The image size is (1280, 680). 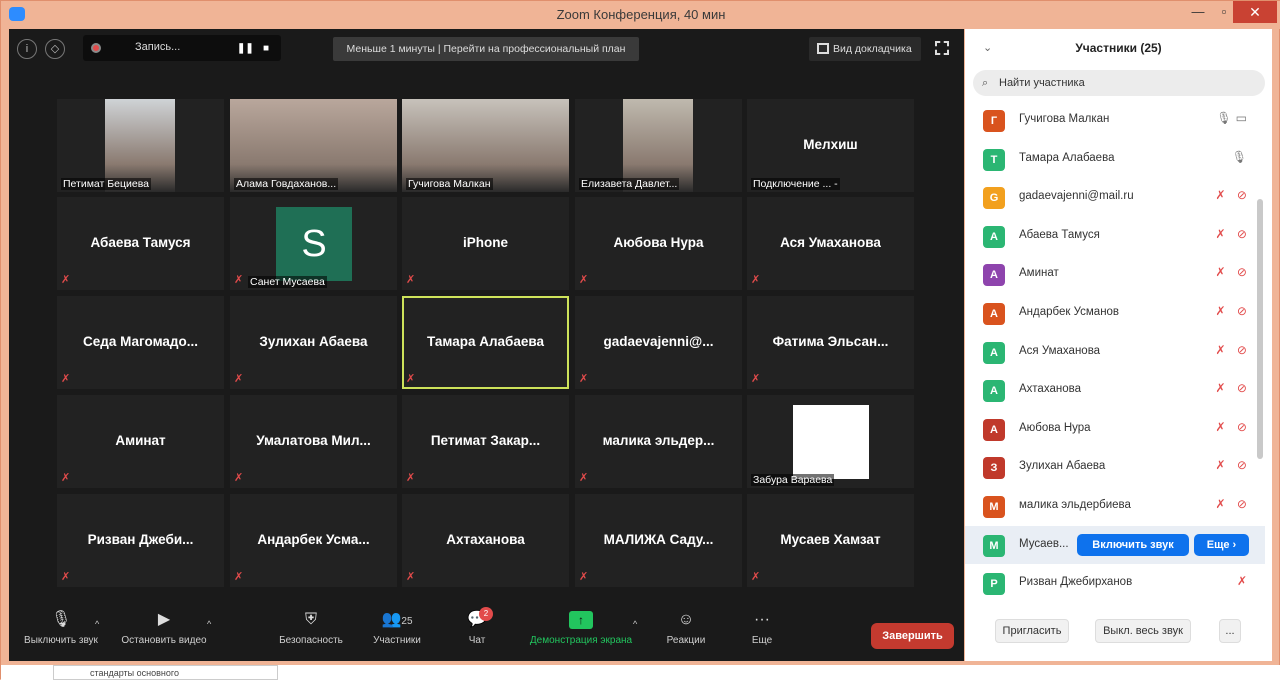 What do you see at coordinates (140, 145) in the screenshot?
I see `video-tile: Петимат Бециева` at bounding box center [140, 145].